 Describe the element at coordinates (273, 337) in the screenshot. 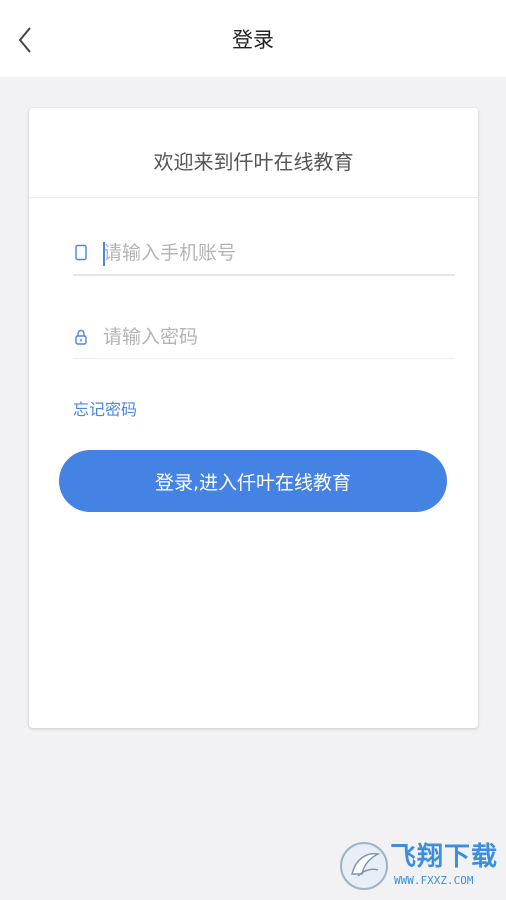

I see `password-input` at that location.